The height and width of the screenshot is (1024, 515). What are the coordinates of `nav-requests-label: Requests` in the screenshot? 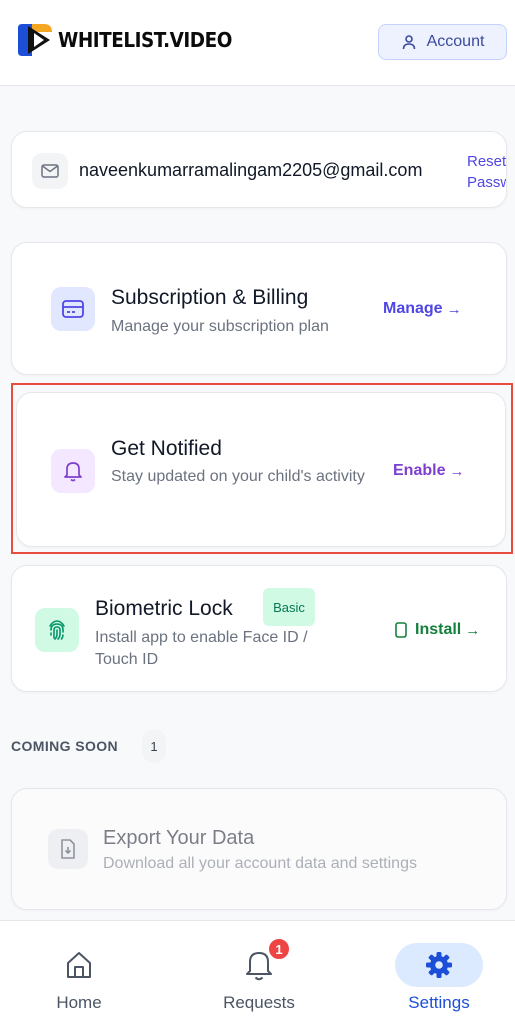 It's located at (259, 1002).